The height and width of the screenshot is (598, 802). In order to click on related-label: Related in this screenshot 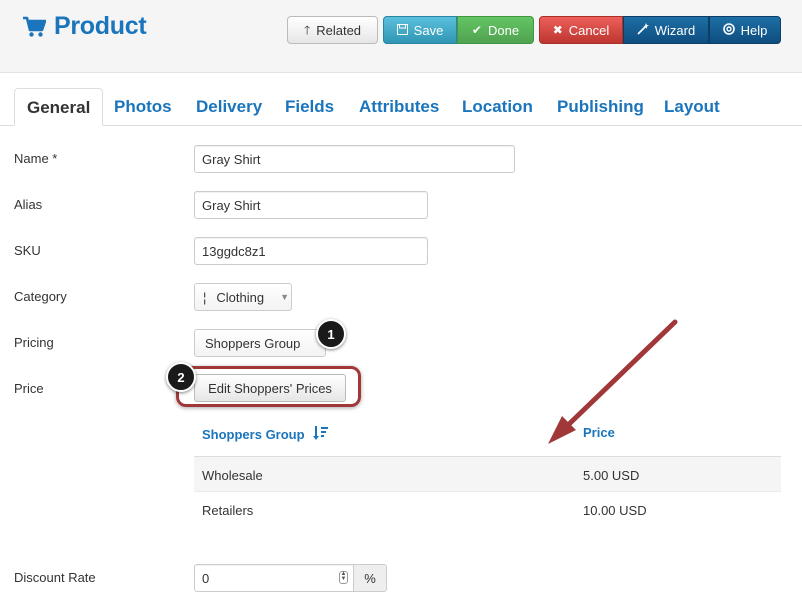, I will do `click(339, 30)`.